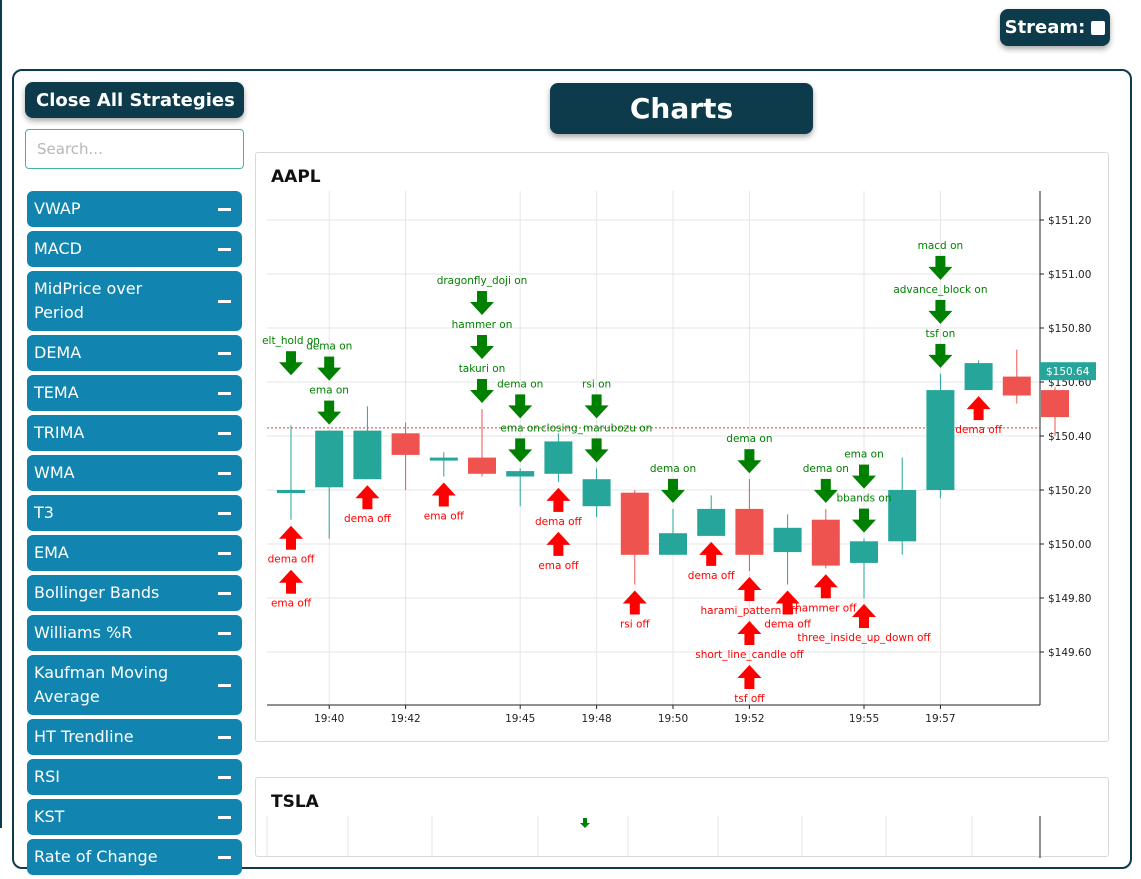 The width and height of the screenshot is (1141, 879). Describe the element at coordinates (134, 553) in the screenshot. I see `strategy-item: EMA` at that location.